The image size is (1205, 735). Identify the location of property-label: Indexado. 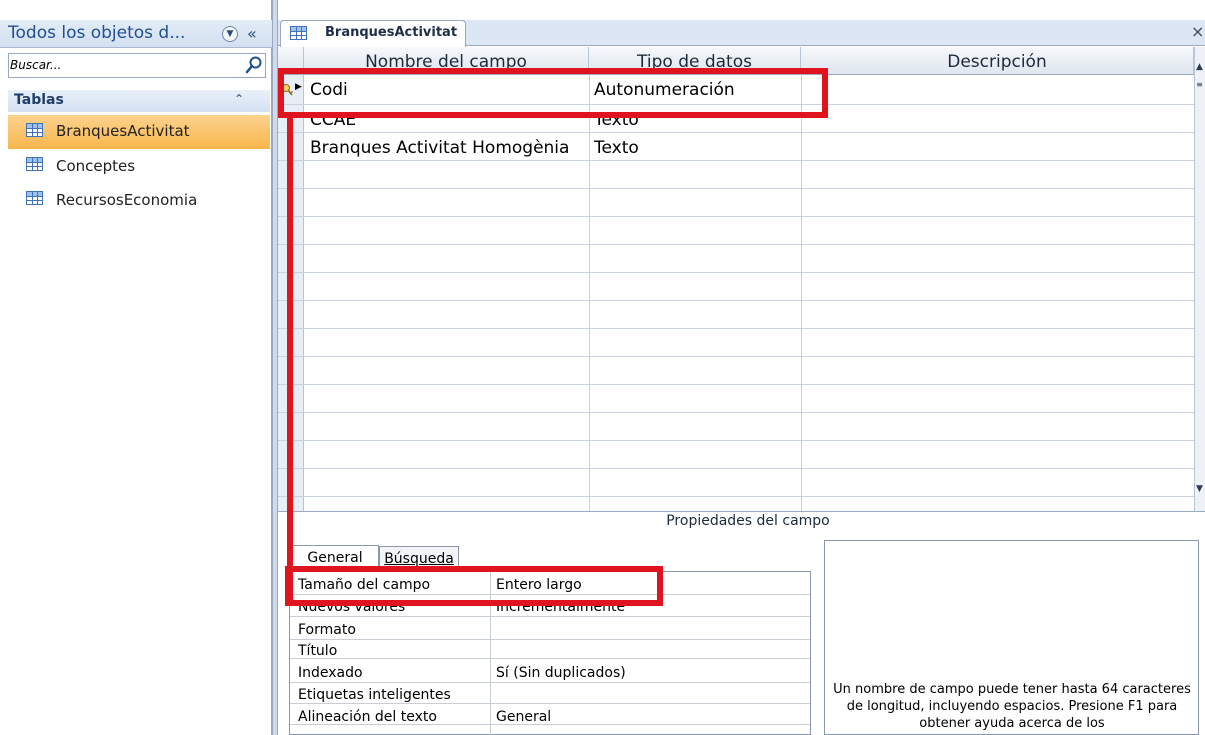
(330, 673).